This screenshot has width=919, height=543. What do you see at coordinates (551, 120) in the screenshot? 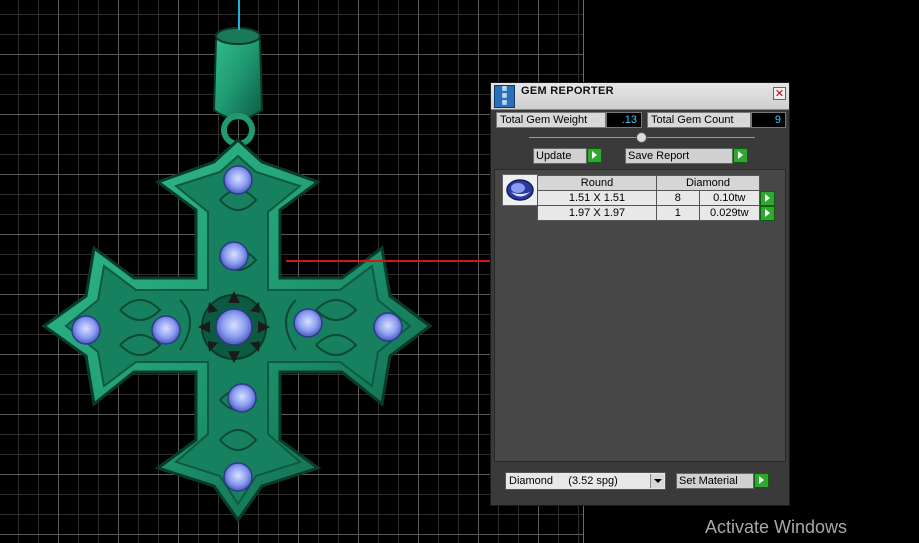
I see `total-gem-weight-label: Total Gem Weight` at bounding box center [551, 120].